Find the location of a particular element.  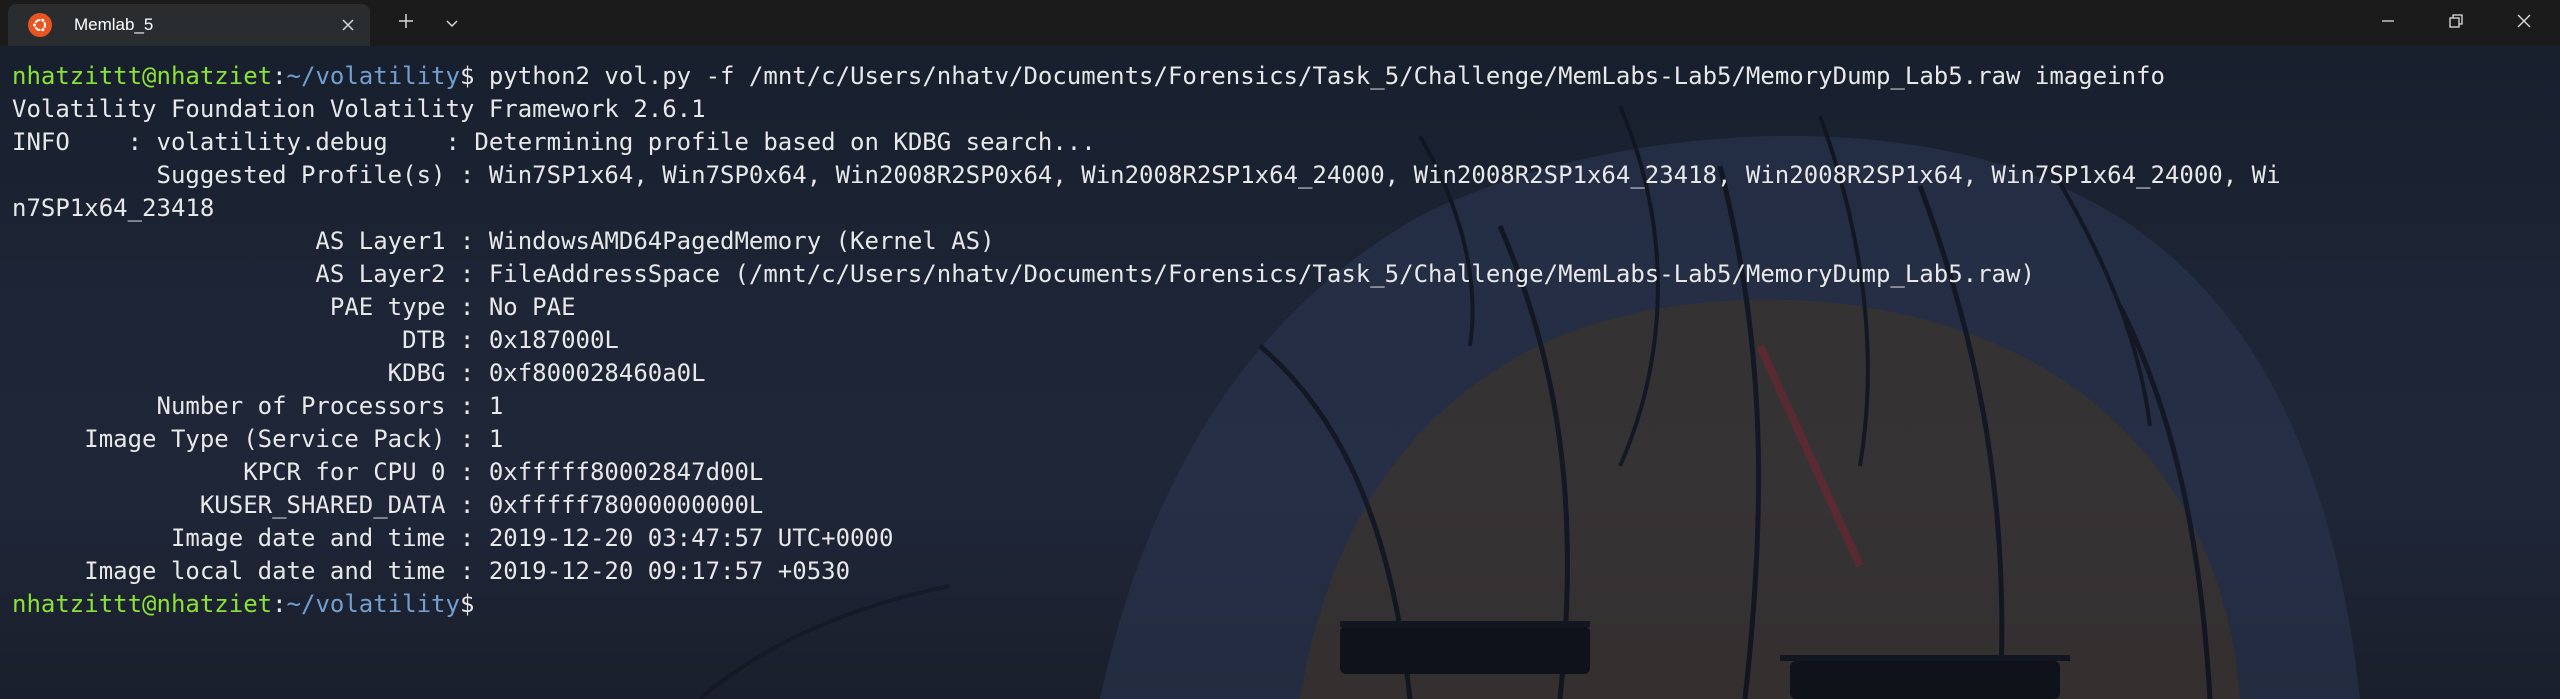

ubuntu-icon is located at coordinates (40, 25).